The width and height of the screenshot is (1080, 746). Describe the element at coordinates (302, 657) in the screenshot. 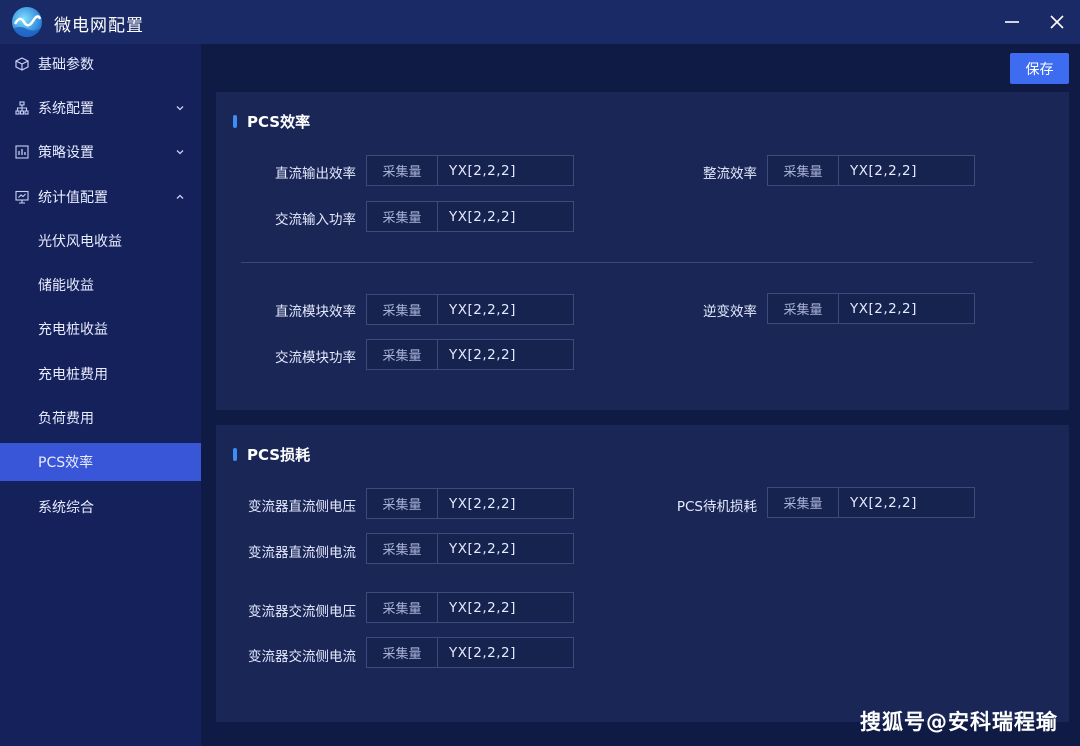

I see `field-label: 变流器交流侧电流` at that location.